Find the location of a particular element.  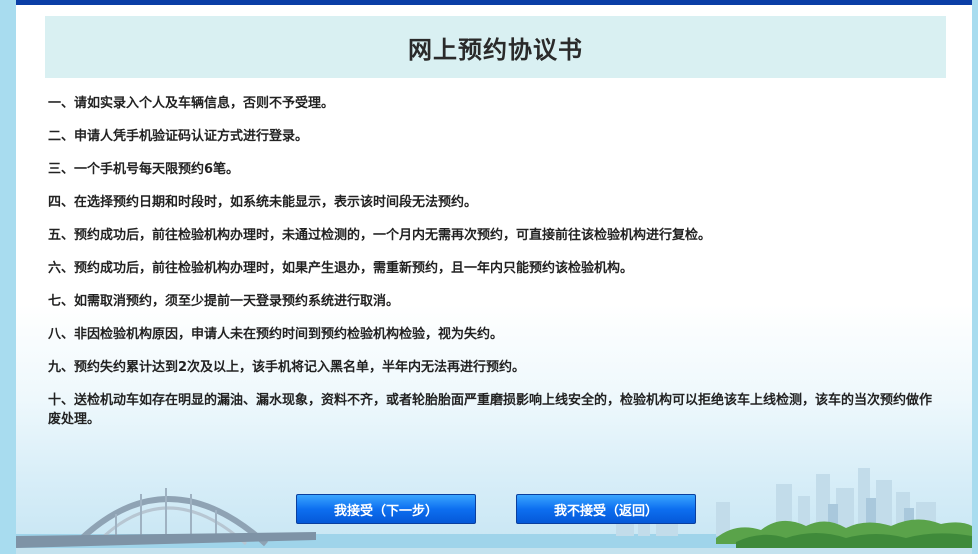

clause-8: 八、非因检验机构原因，申请人未在预约时间到预约检验机构检验，视为失约。 is located at coordinates (276, 334).